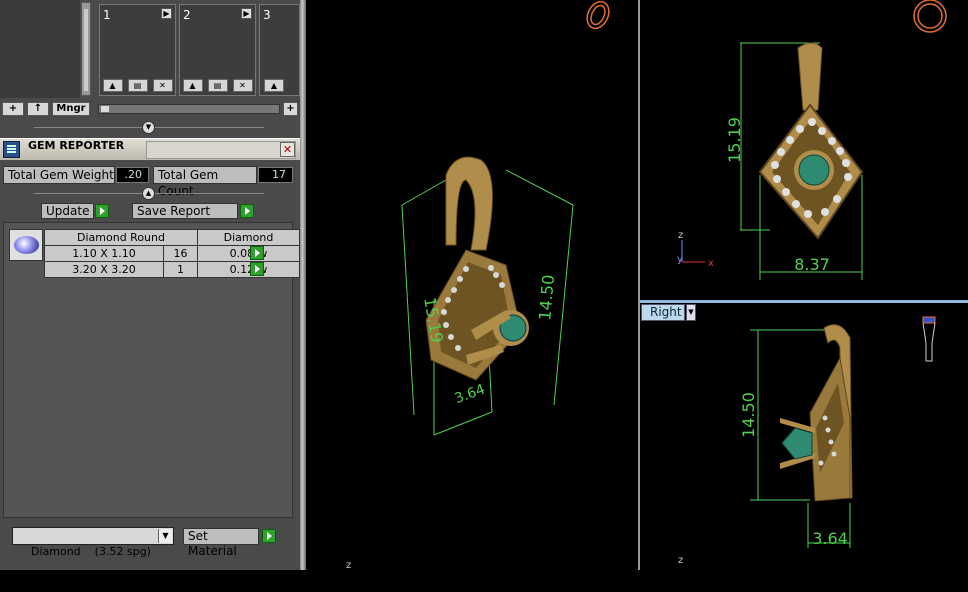 The width and height of the screenshot is (968, 592). I want to click on save-report-go-icon, so click(247, 211).